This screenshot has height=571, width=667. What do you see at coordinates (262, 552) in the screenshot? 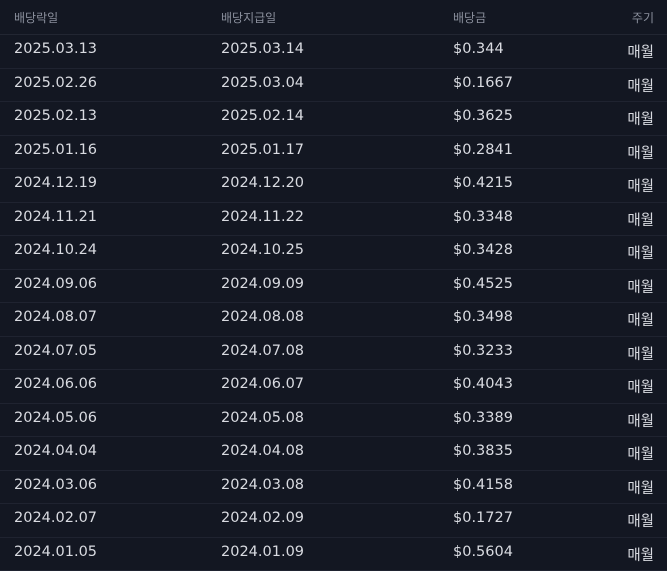
I see `cell-pay-date: 2024.01.09` at bounding box center [262, 552].